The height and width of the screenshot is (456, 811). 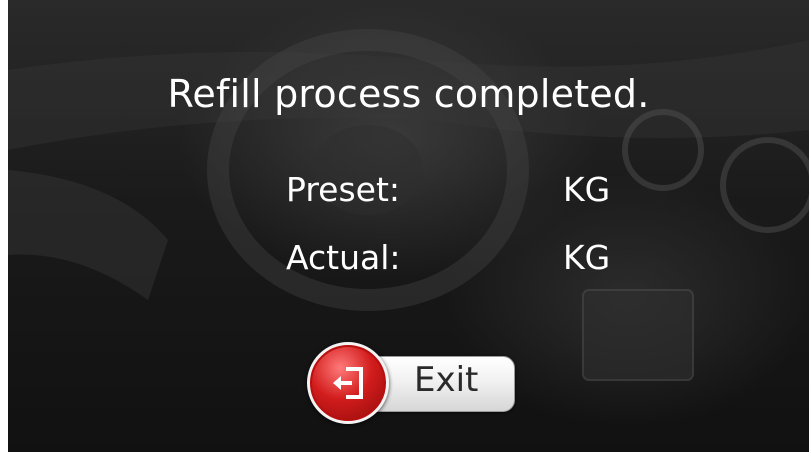 What do you see at coordinates (408, 263) in the screenshot?
I see `actual-row: Actual: KG` at bounding box center [408, 263].